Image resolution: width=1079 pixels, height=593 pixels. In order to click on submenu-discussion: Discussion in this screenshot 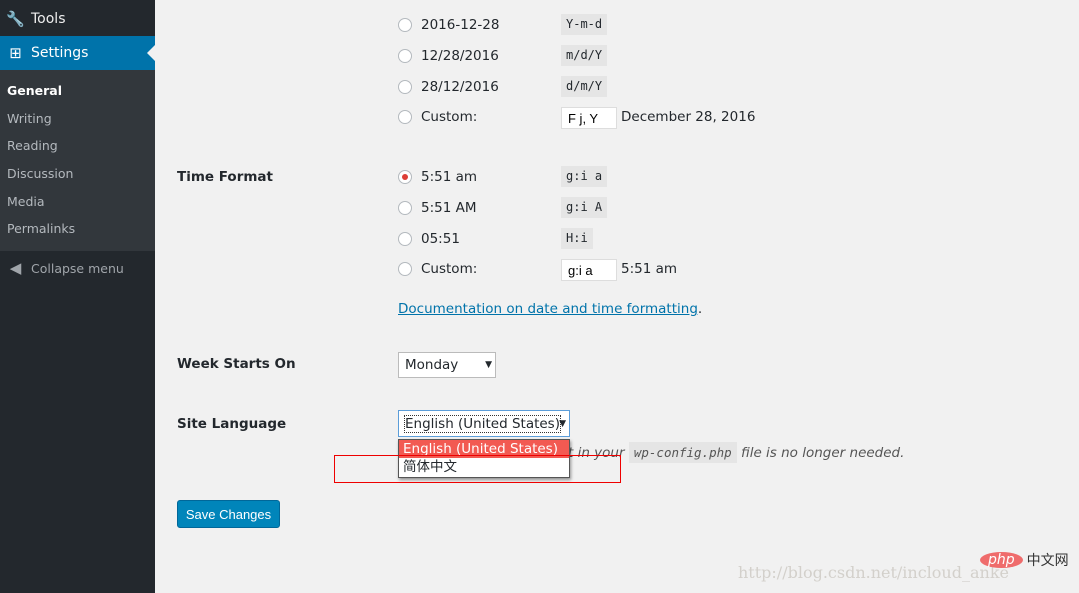, I will do `click(77, 174)`.